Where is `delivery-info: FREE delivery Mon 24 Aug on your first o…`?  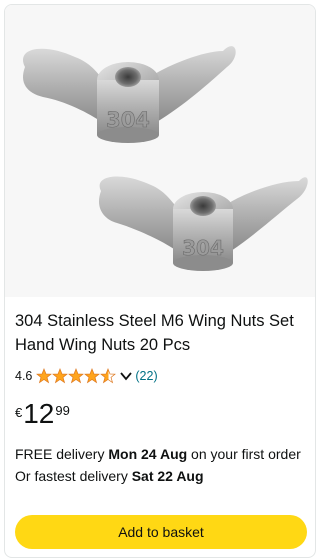
delivery-info: FREE delivery Mon 24 Aug on your first o… is located at coordinates (161, 465).